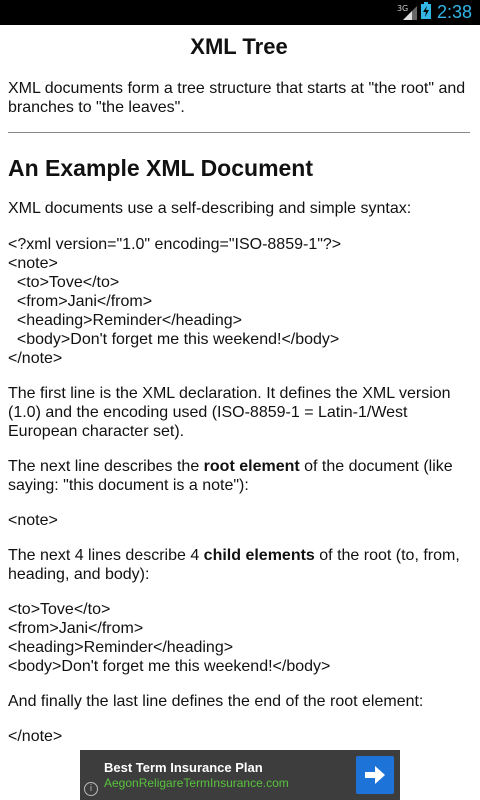  I want to click on arrow-right-icon, so click(375, 775).